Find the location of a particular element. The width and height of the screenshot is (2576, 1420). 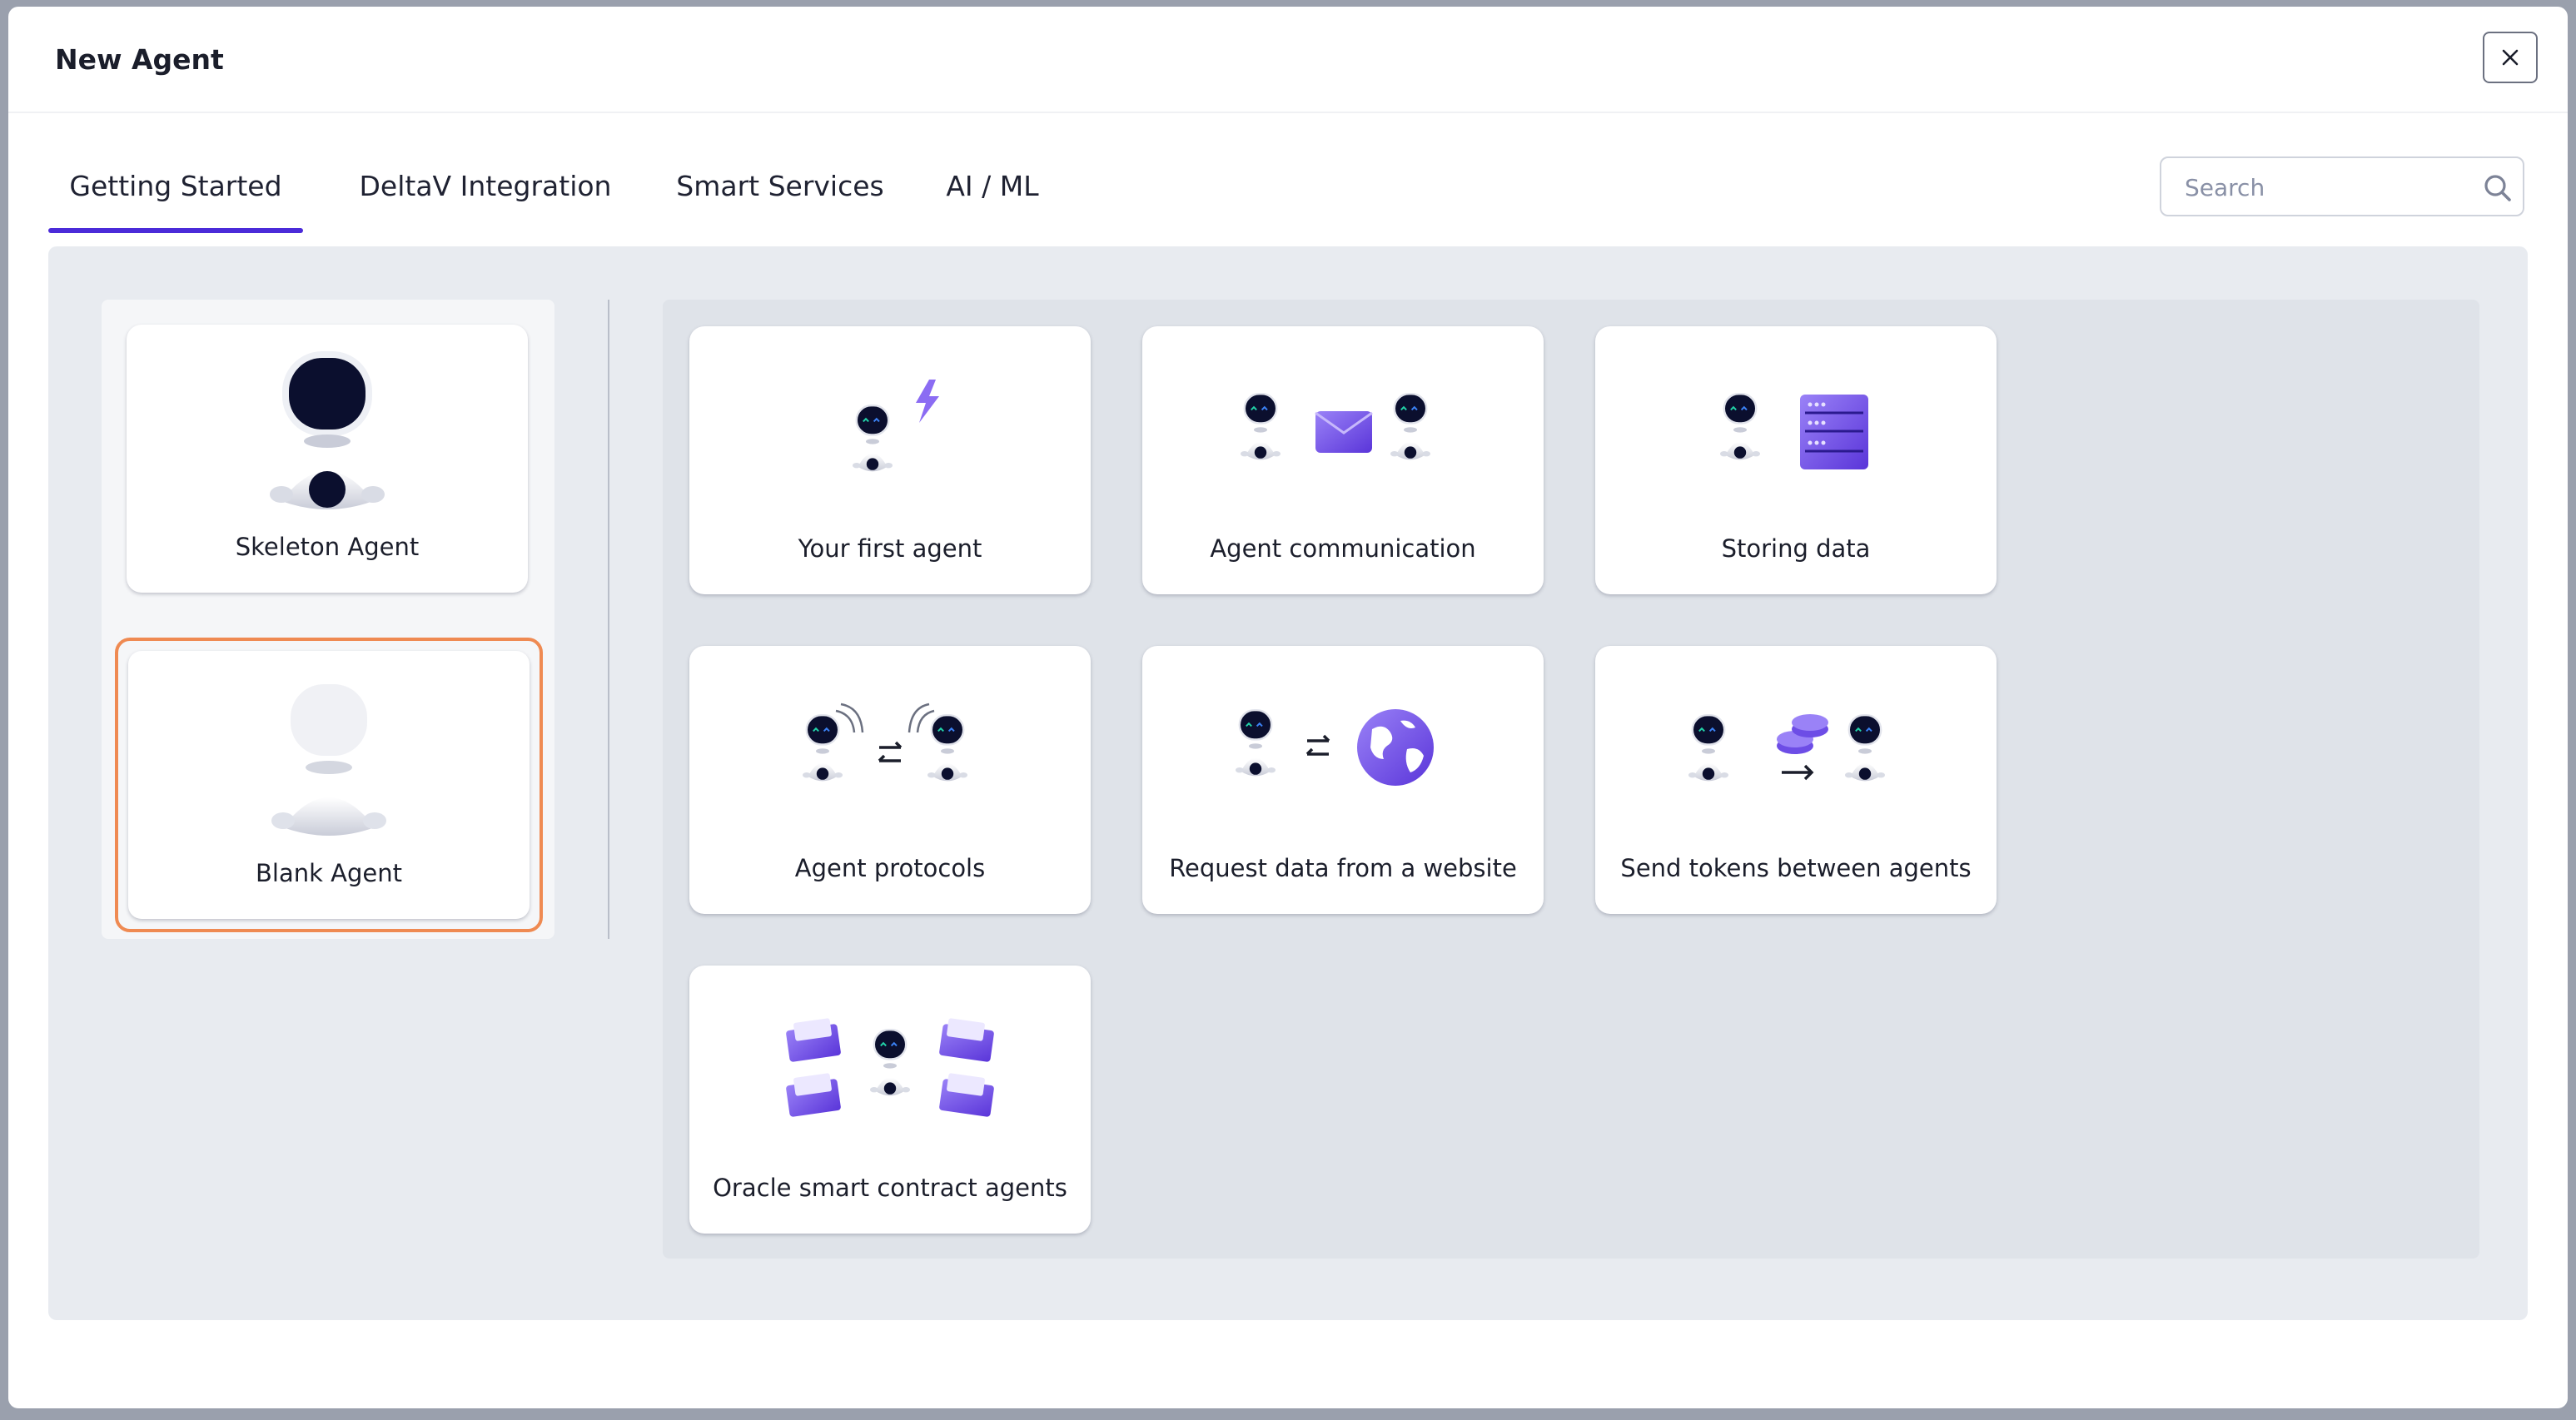

template-card-agent-protocols: Agent protocols is located at coordinates (890, 780).